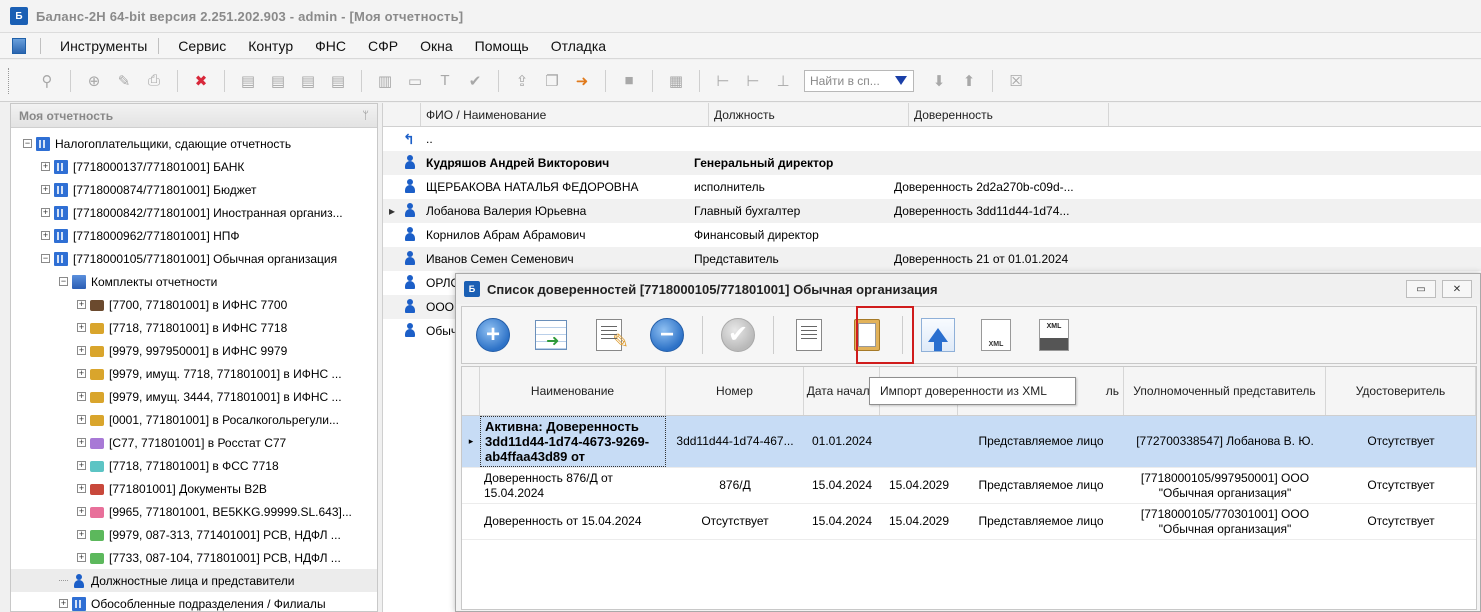 The image size is (1481, 612). I want to click on arrow-down-icon: ⬇, so click(939, 81).